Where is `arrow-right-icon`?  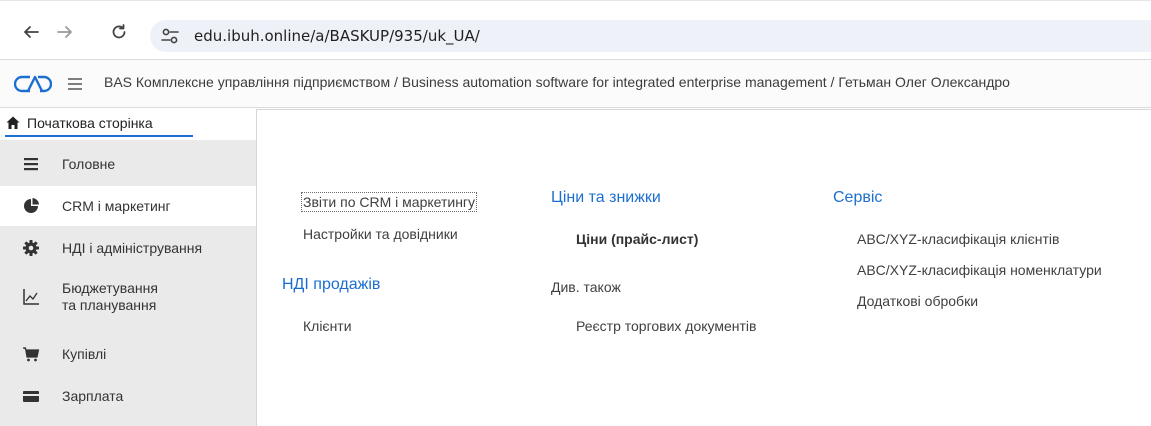 arrow-right-icon is located at coordinates (64, 32).